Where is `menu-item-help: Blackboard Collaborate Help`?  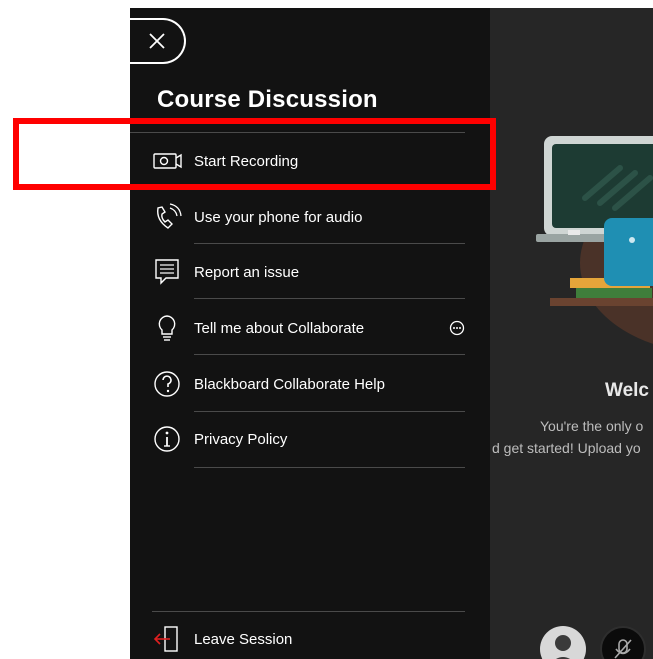 menu-item-help: Blackboard Collaborate Help is located at coordinates (308, 384).